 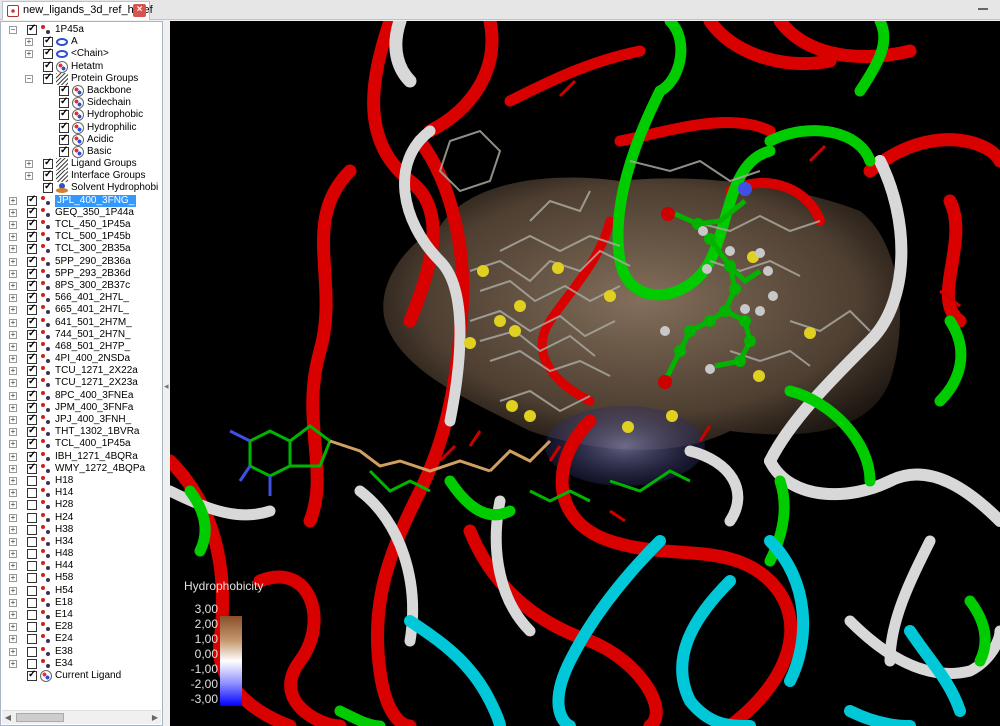 What do you see at coordinates (81, 176) in the screenshot?
I see `tree-item: + Interface Groups` at bounding box center [81, 176].